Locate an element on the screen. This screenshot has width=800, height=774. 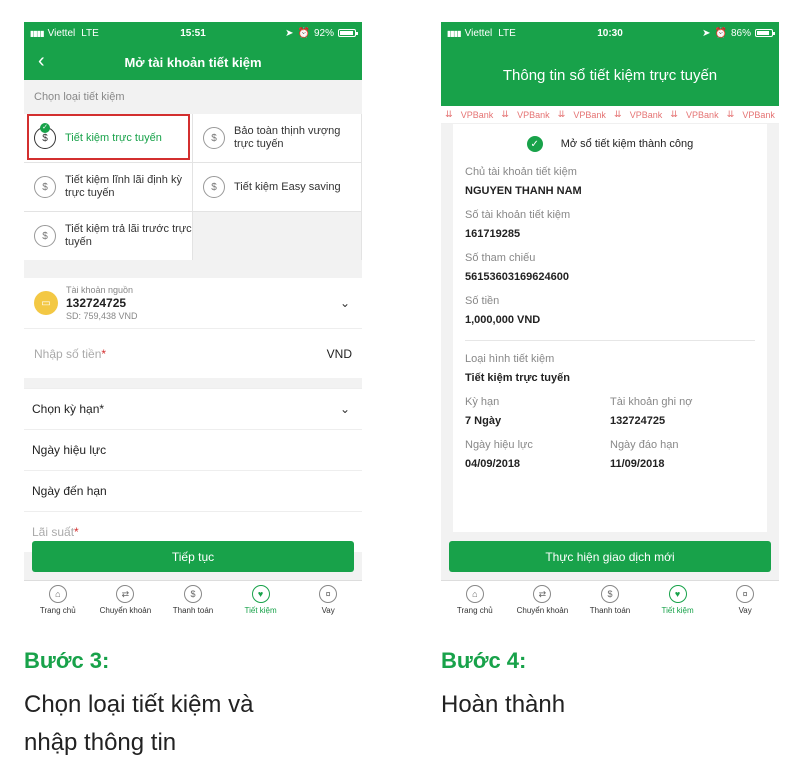
debit-value: 132724725 is located at coordinates (638, 421).